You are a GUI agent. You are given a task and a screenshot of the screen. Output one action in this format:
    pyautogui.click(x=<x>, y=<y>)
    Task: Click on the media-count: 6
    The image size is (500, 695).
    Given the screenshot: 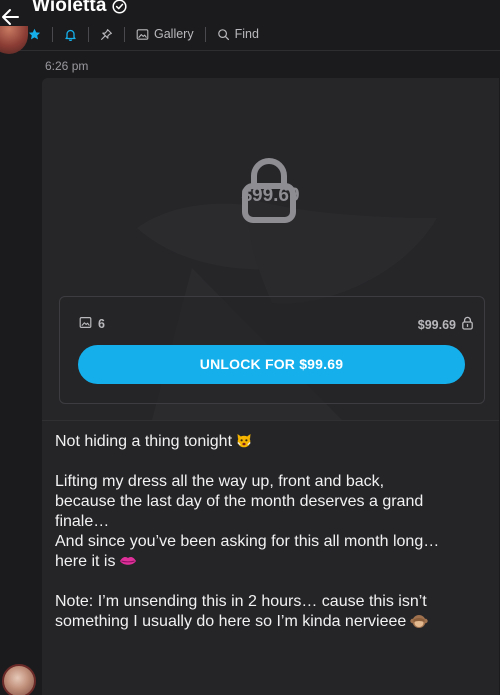 What is the action you would take?
    pyautogui.click(x=92, y=324)
    